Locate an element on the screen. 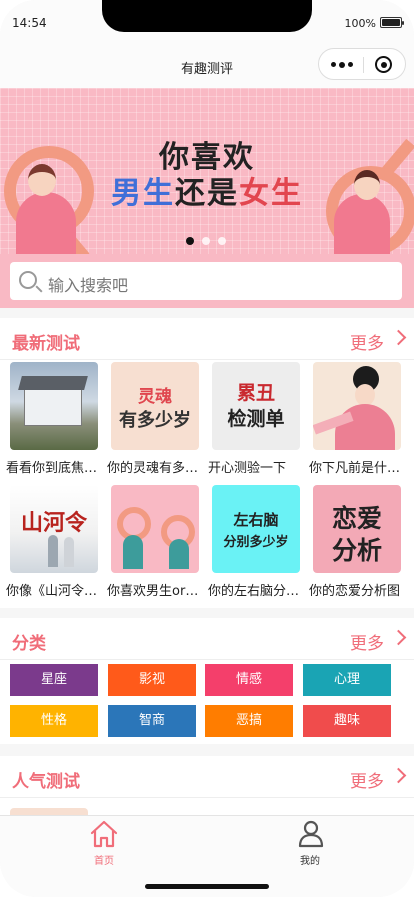  test-card: 灵魂 有多少岁 你的灵魂有多少岁 is located at coordinates (153, 422).